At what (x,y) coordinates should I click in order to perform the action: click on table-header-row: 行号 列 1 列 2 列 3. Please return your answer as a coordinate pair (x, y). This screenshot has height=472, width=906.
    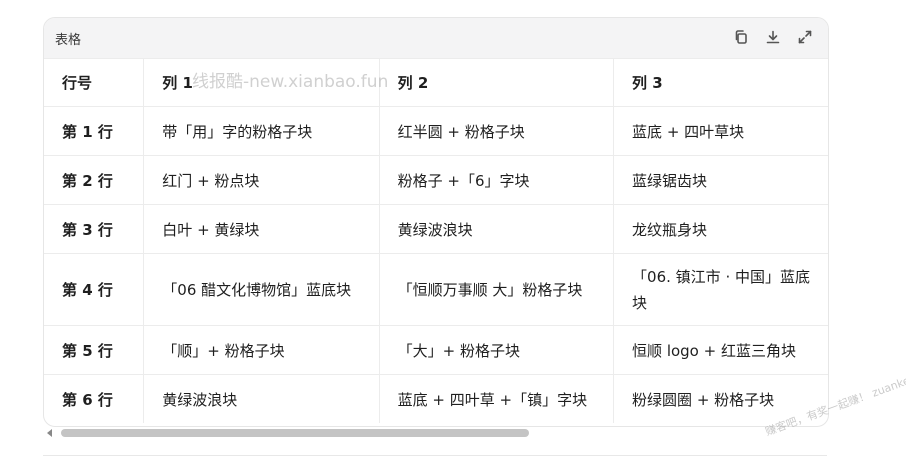
    Looking at the image, I should click on (436, 82).